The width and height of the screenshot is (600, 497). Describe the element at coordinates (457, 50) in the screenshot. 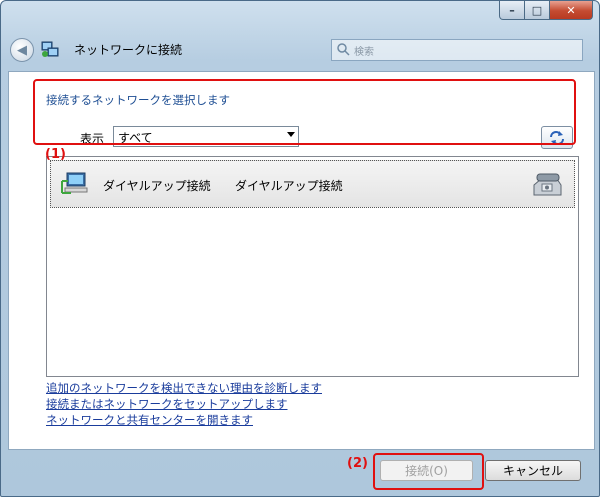

I see `search-box: 検索` at that location.